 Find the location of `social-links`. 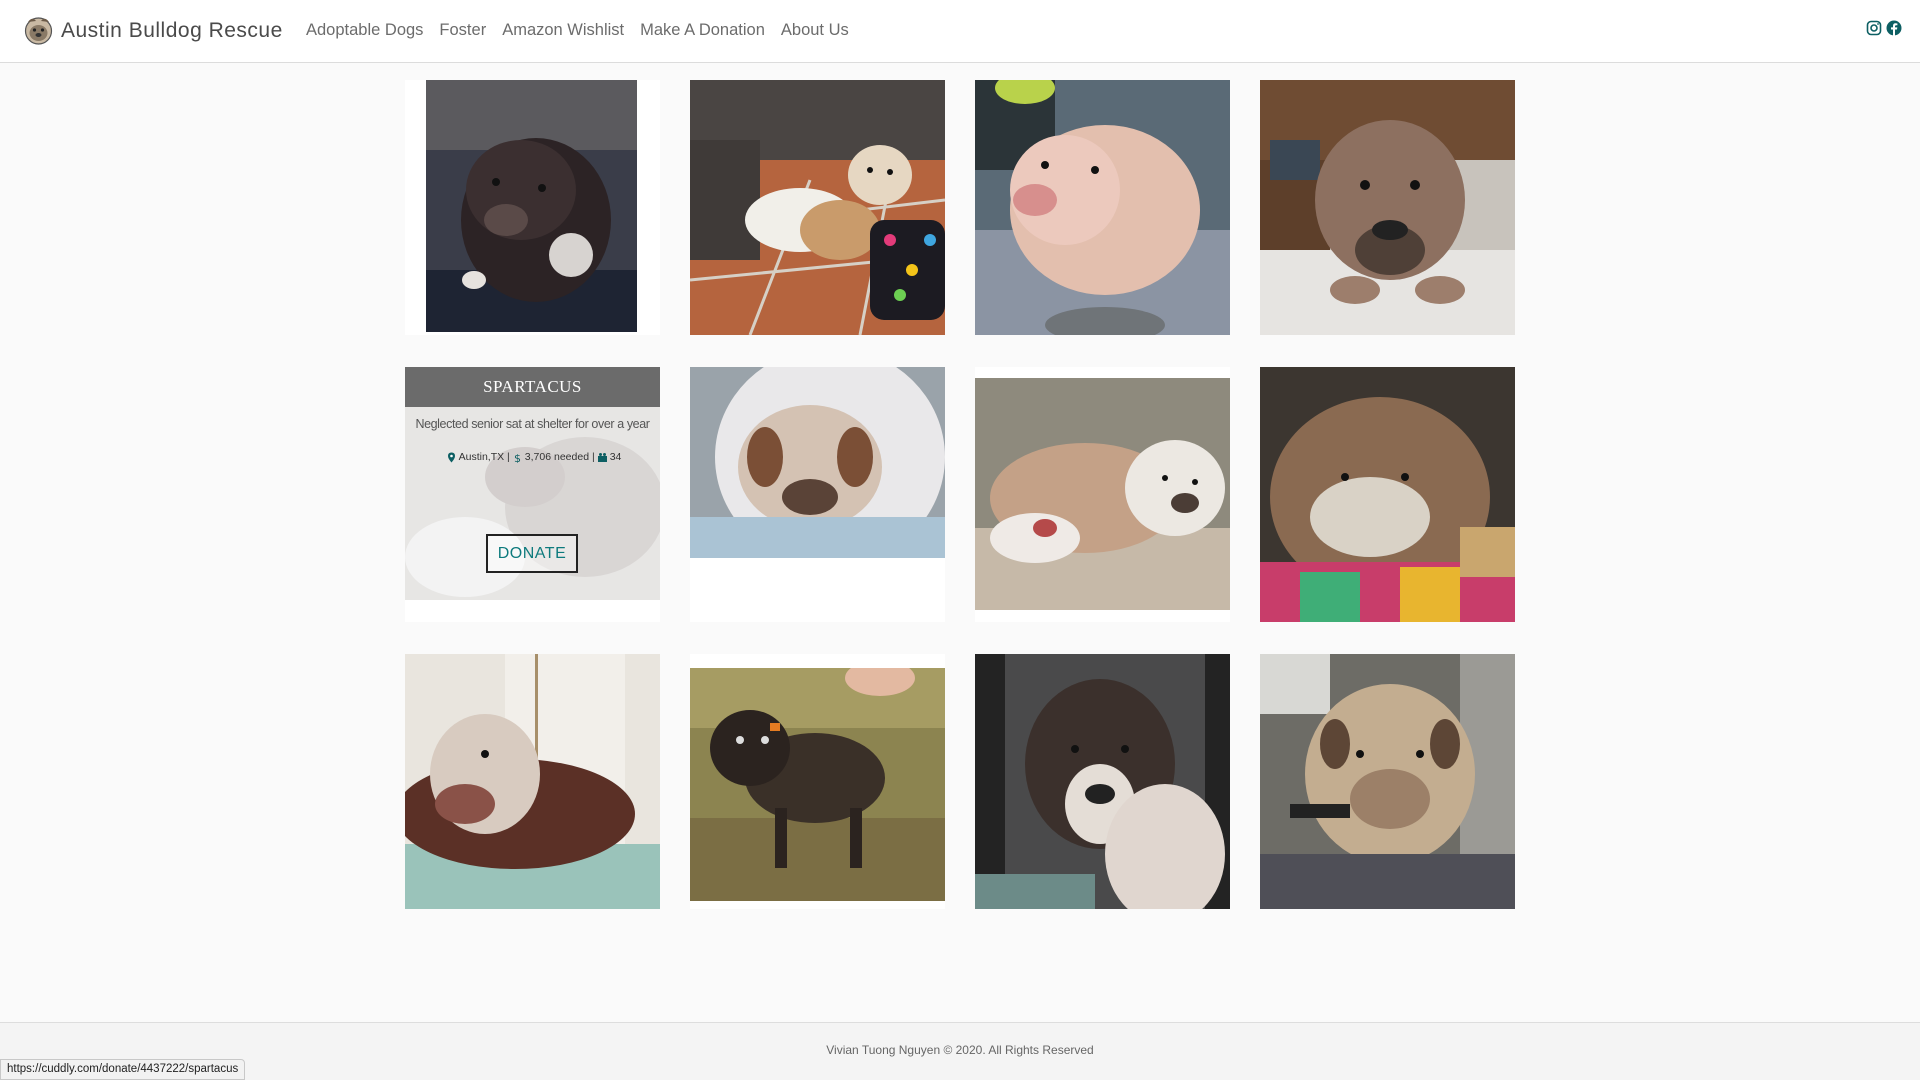

social-links is located at coordinates (1882, 28).